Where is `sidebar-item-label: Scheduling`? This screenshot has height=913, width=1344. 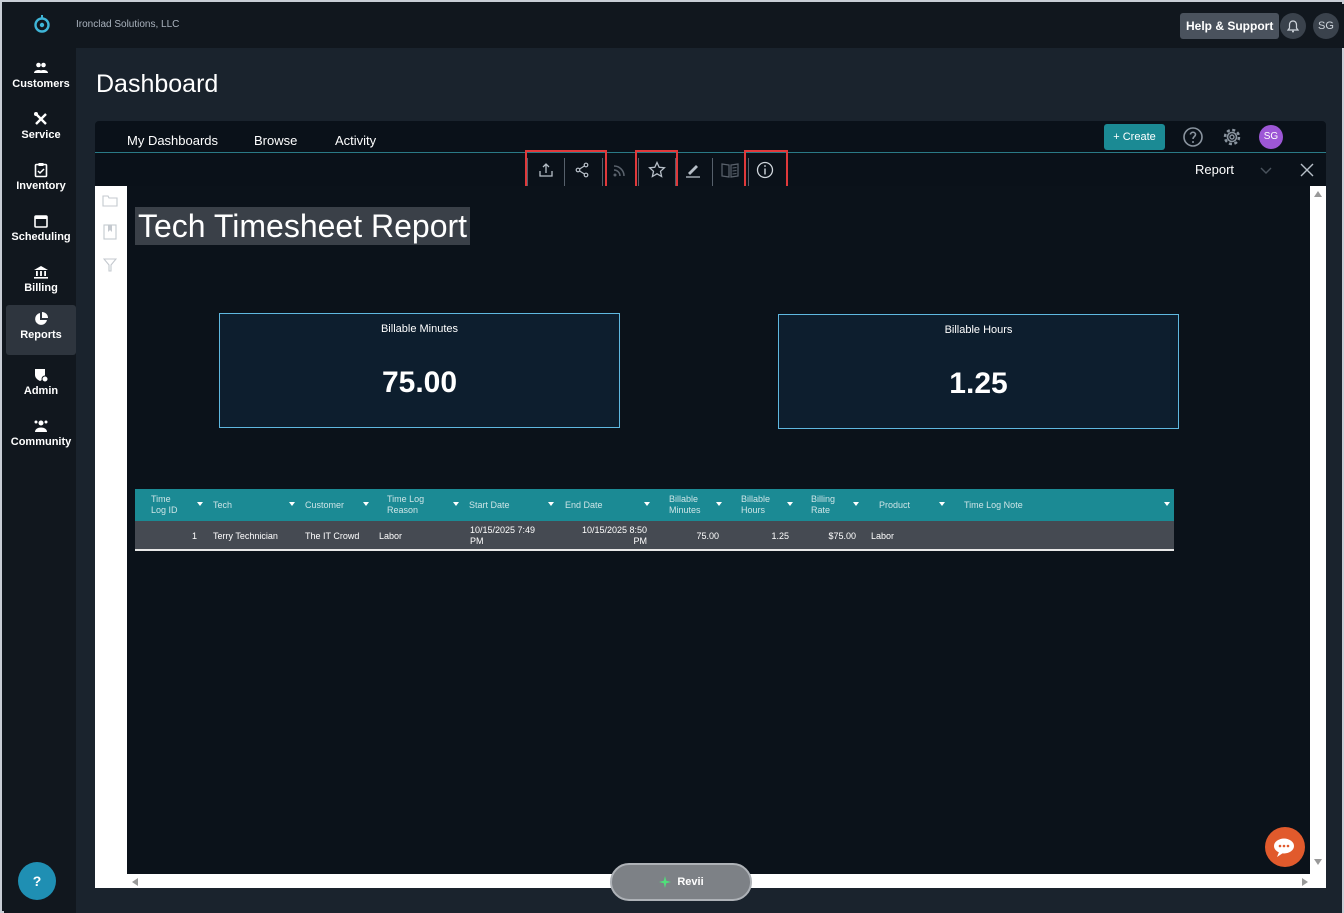 sidebar-item-label: Scheduling is located at coordinates (41, 237).